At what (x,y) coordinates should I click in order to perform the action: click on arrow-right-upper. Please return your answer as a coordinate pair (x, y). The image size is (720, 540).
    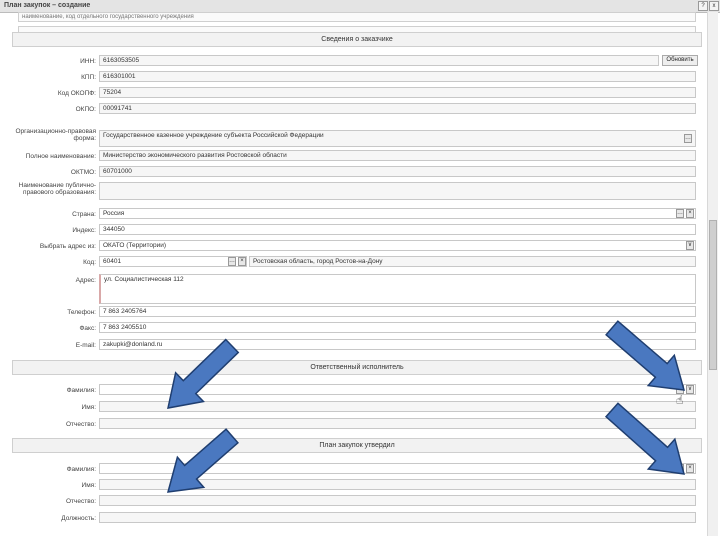
    Looking at the image, I should click on (645, 355).